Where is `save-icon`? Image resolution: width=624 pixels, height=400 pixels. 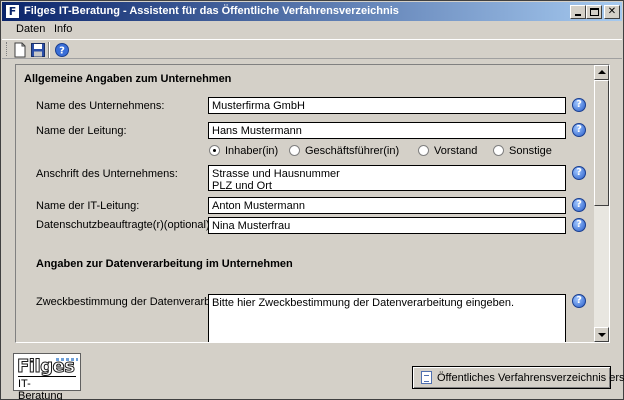 save-icon is located at coordinates (38, 50).